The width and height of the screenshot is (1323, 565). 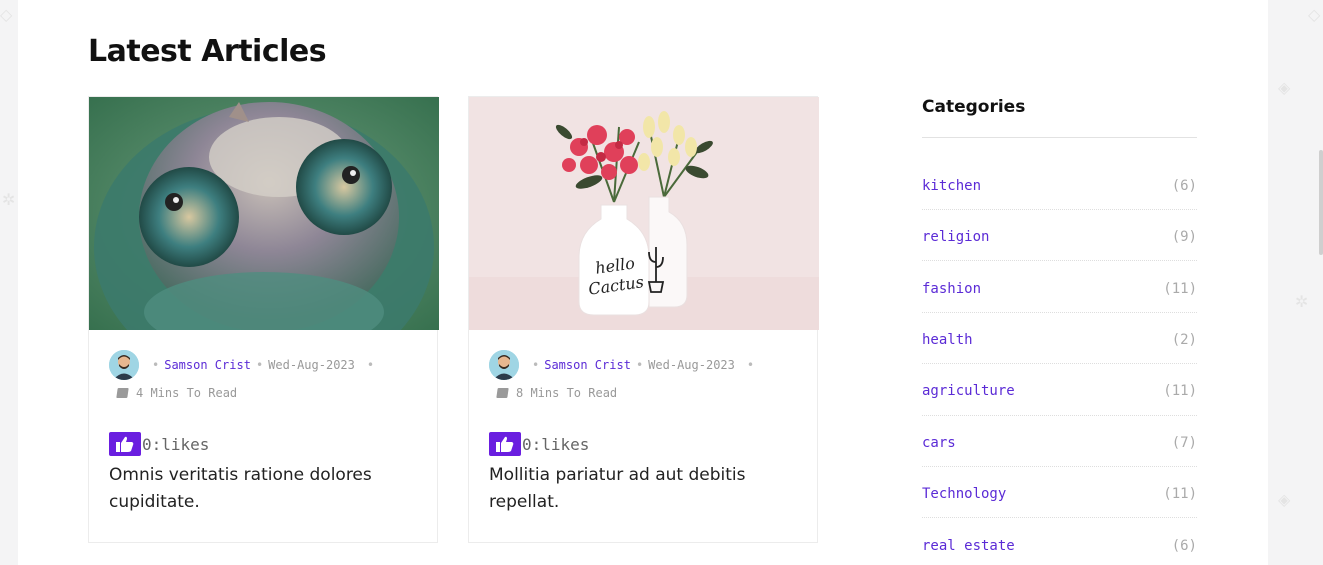 I want to click on category-item: kitchen (6), so click(x=1059, y=184).